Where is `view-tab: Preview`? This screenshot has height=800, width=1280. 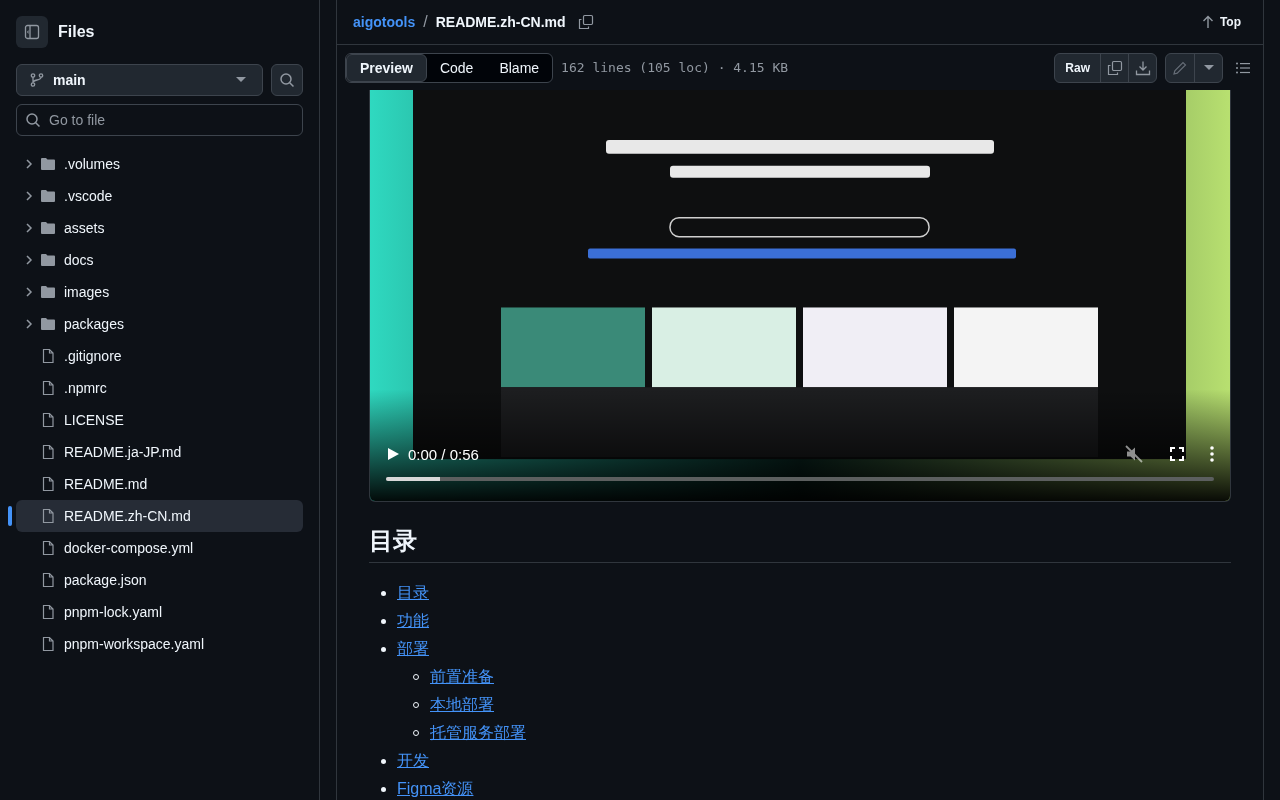
view-tab: Preview is located at coordinates (386, 67).